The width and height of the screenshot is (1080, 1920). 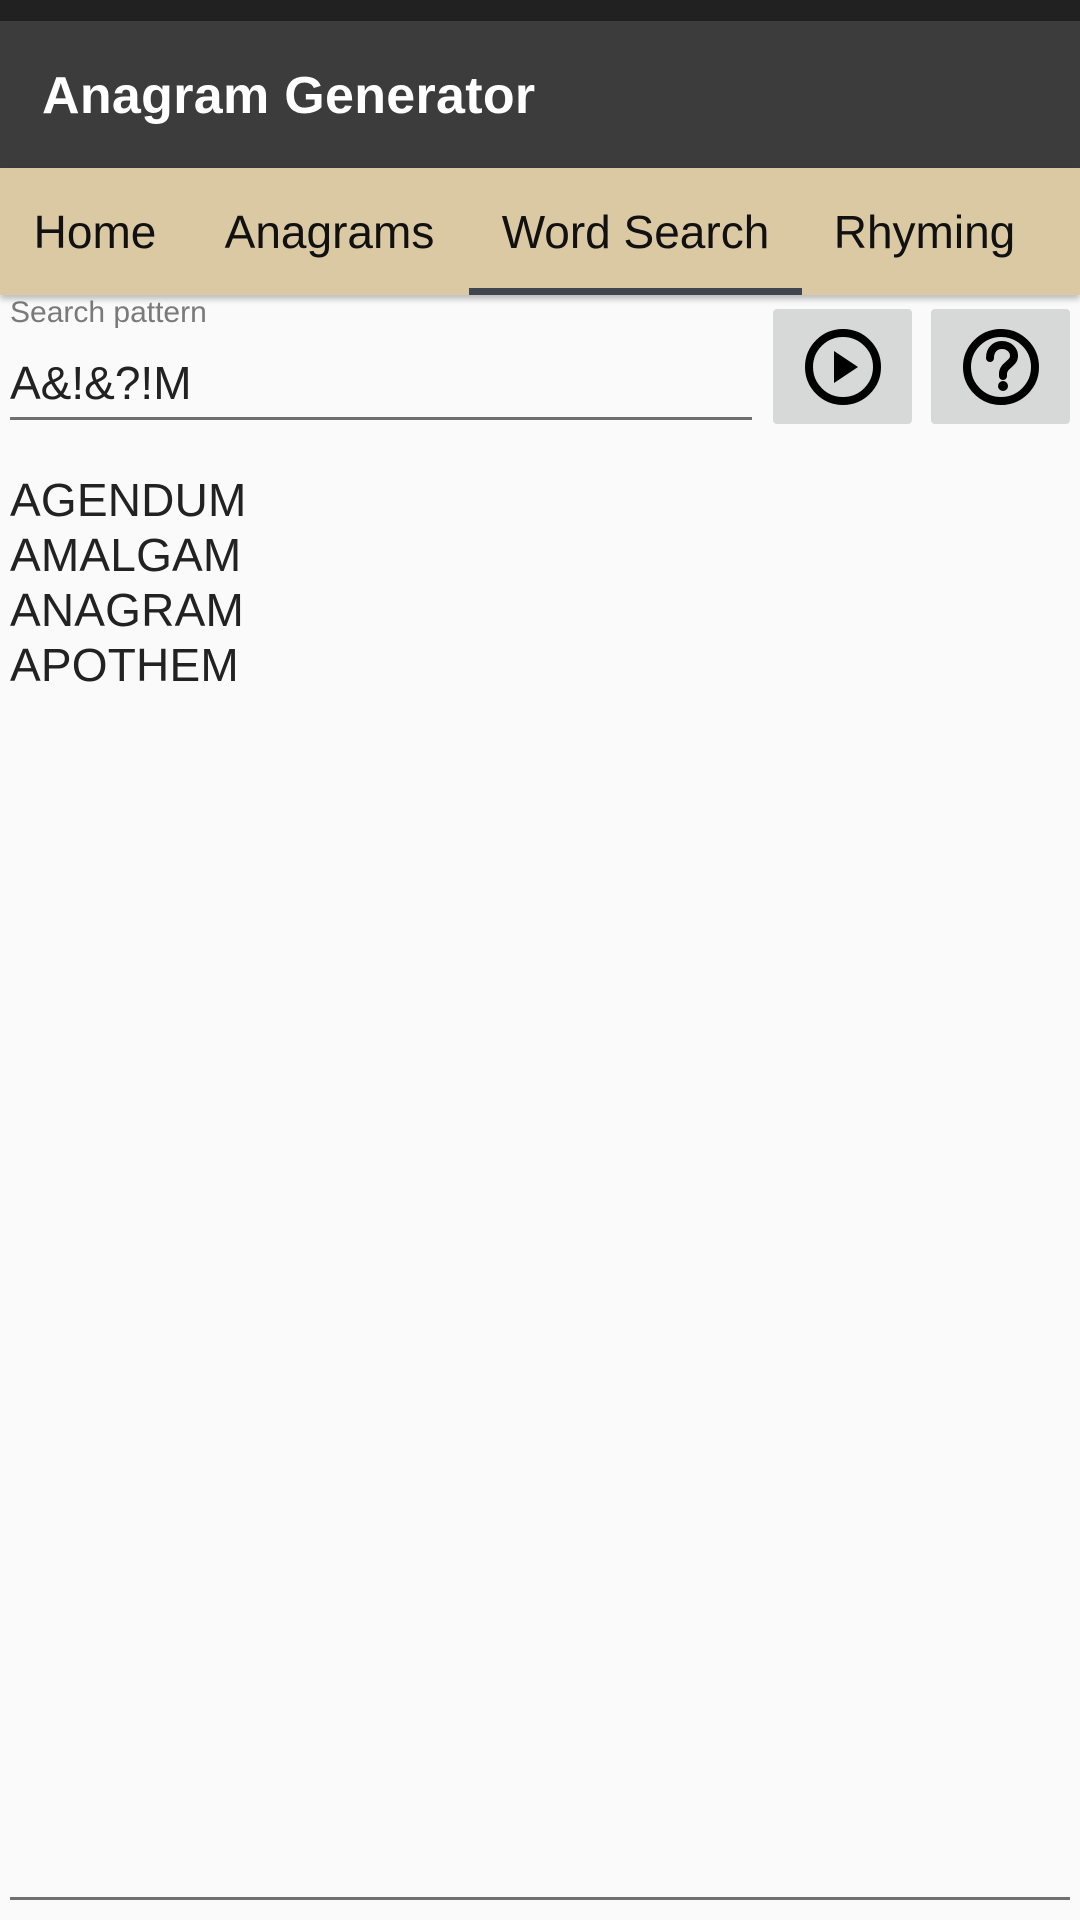 What do you see at coordinates (381, 383) in the screenshot?
I see `search-pattern-input` at bounding box center [381, 383].